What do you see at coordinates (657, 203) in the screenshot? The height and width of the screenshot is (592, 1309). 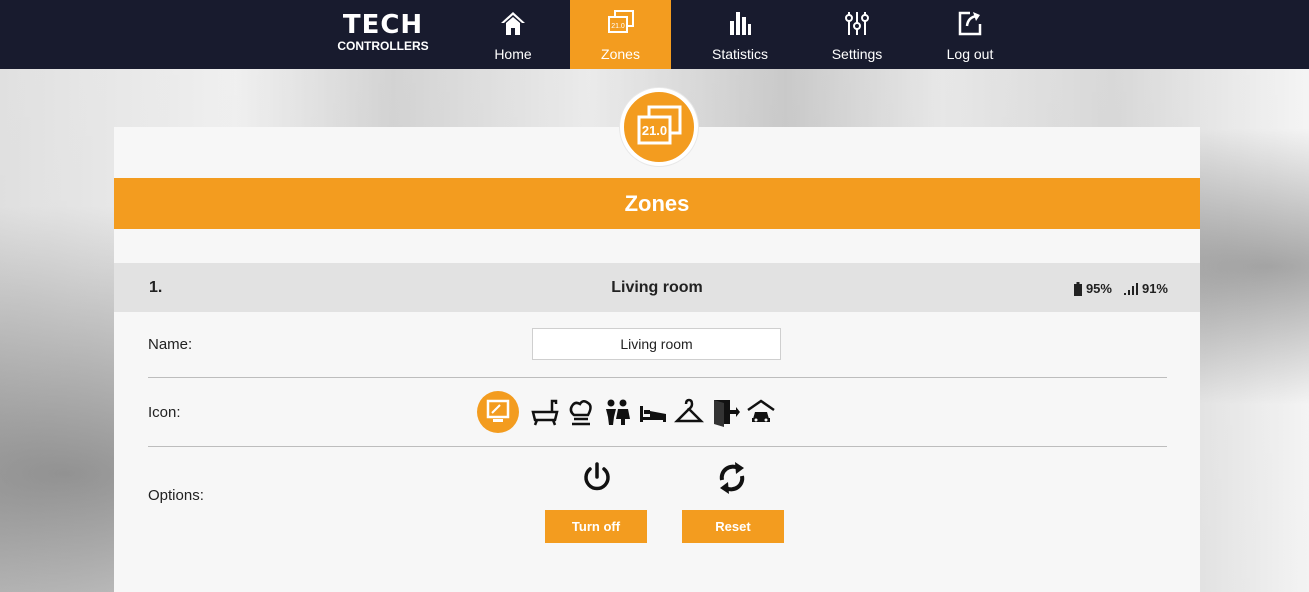 I see `page-title: Zones` at bounding box center [657, 203].